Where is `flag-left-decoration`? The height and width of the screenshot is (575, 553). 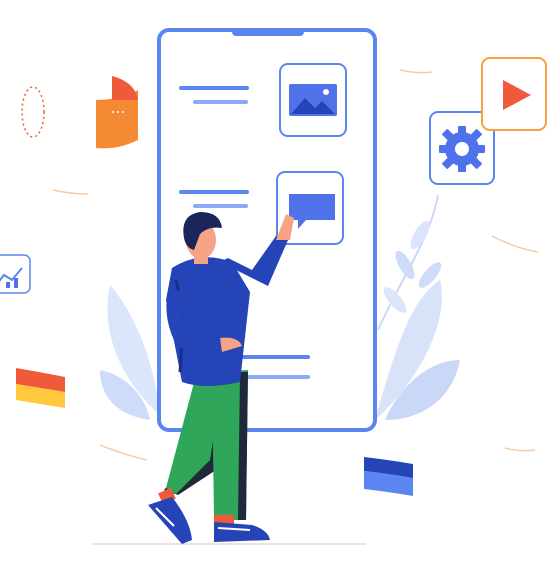
flag-left-decoration is located at coordinates (40, 388).